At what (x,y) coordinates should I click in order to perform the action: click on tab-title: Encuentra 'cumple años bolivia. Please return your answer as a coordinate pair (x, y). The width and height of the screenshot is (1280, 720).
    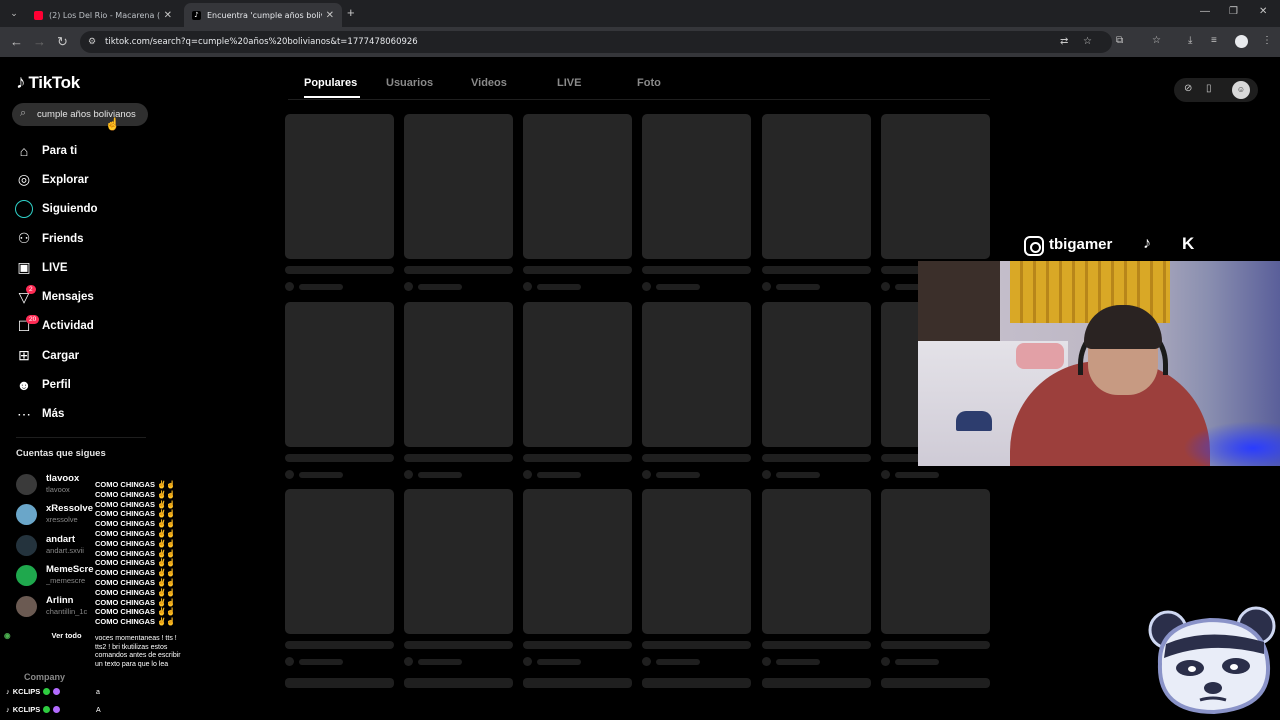
    Looking at the image, I should click on (264, 15).